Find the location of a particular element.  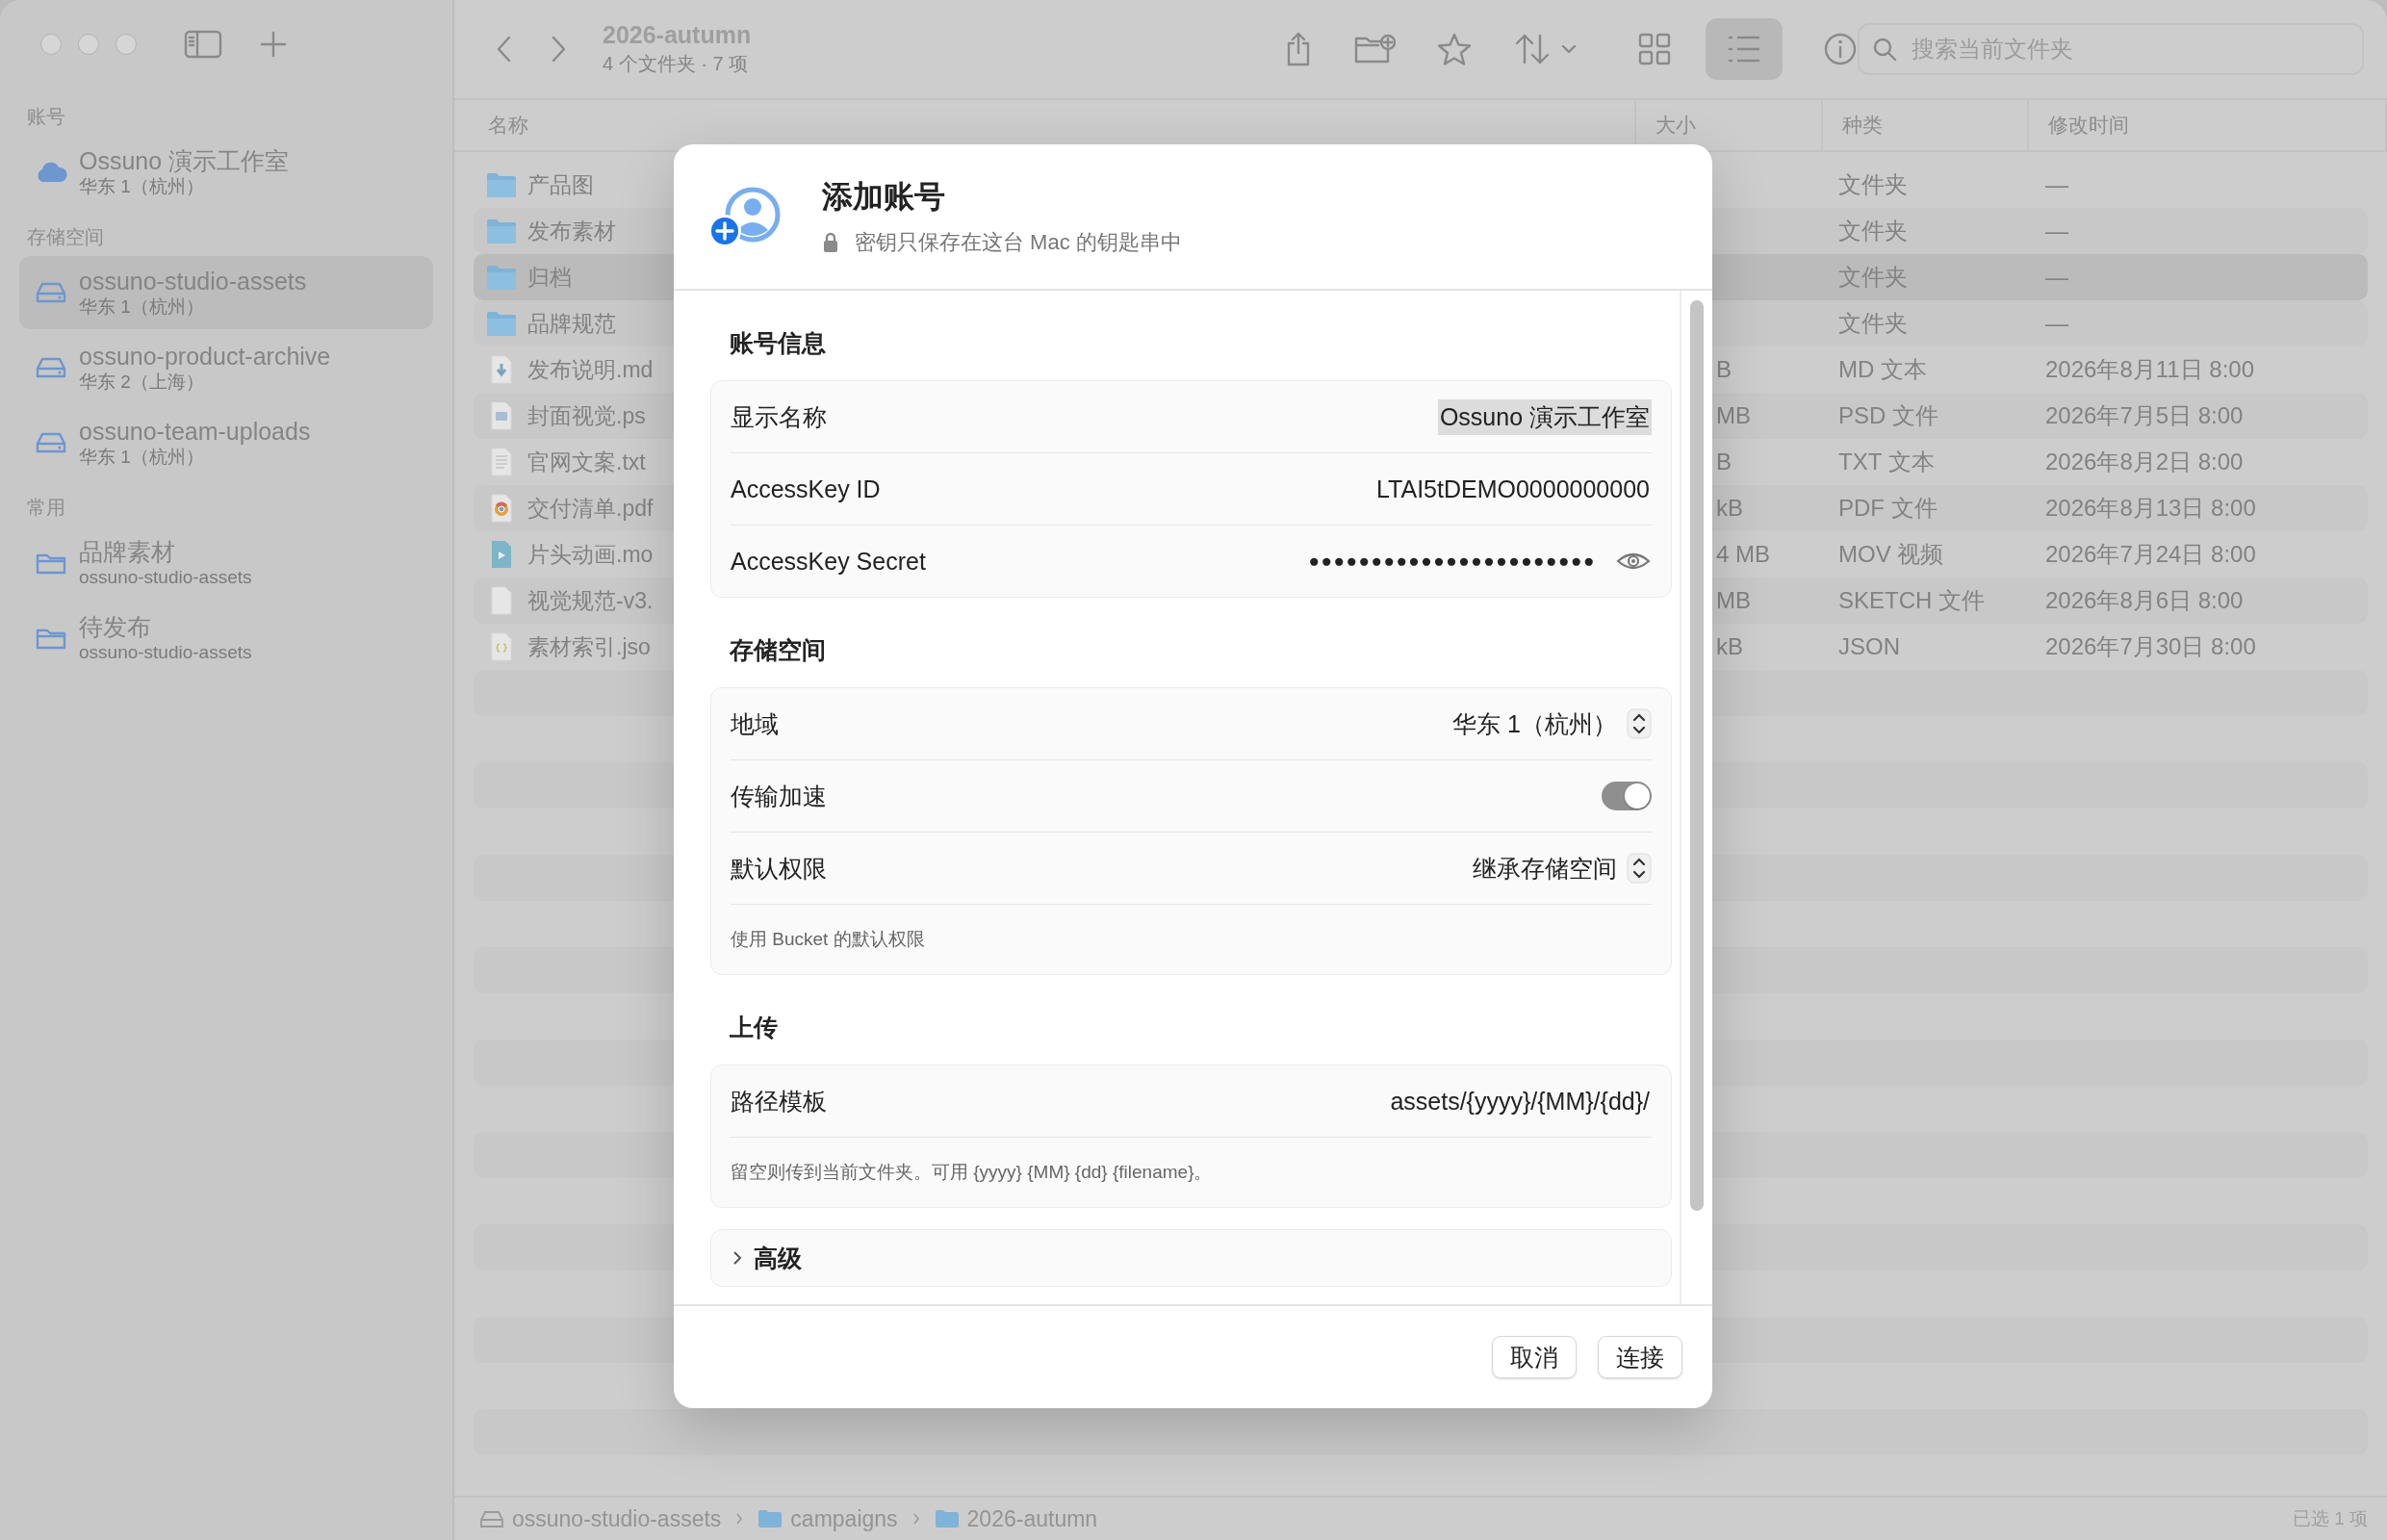

hint-text: 留空则传到当前文件夹。可用 {yyyy} {MM} {dd} {filename}。 is located at coordinates (972, 1172).